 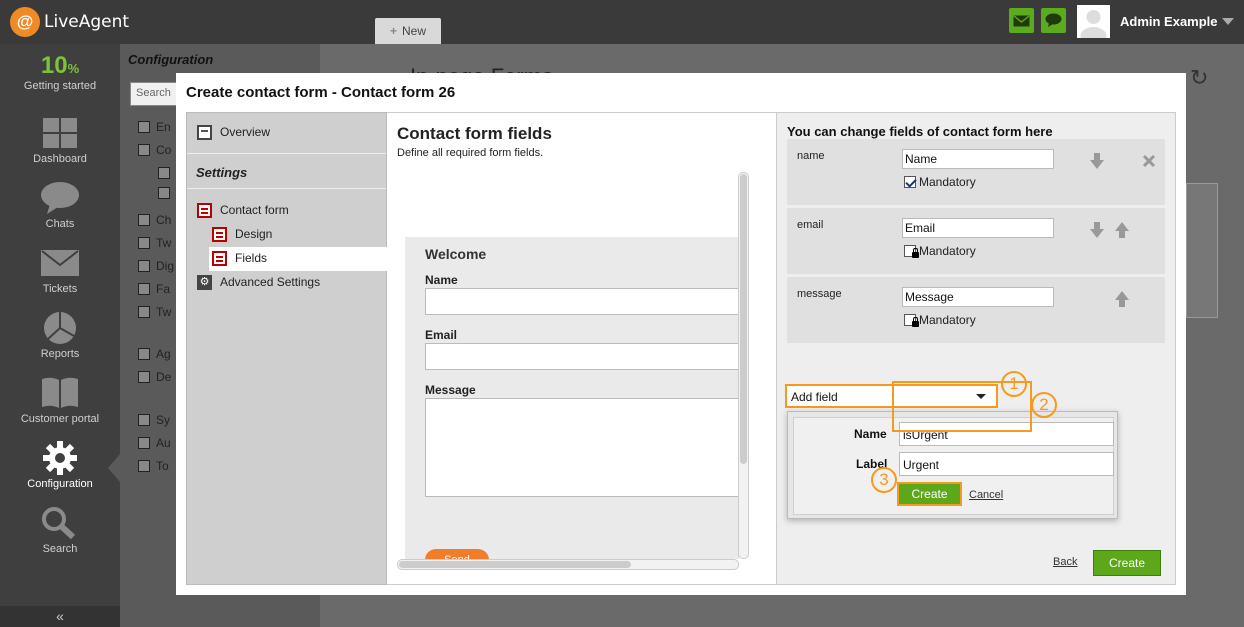 What do you see at coordinates (286, 171) in the screenshot?
I see `settings-section-header: Settings` at bounding box center [286, 171].